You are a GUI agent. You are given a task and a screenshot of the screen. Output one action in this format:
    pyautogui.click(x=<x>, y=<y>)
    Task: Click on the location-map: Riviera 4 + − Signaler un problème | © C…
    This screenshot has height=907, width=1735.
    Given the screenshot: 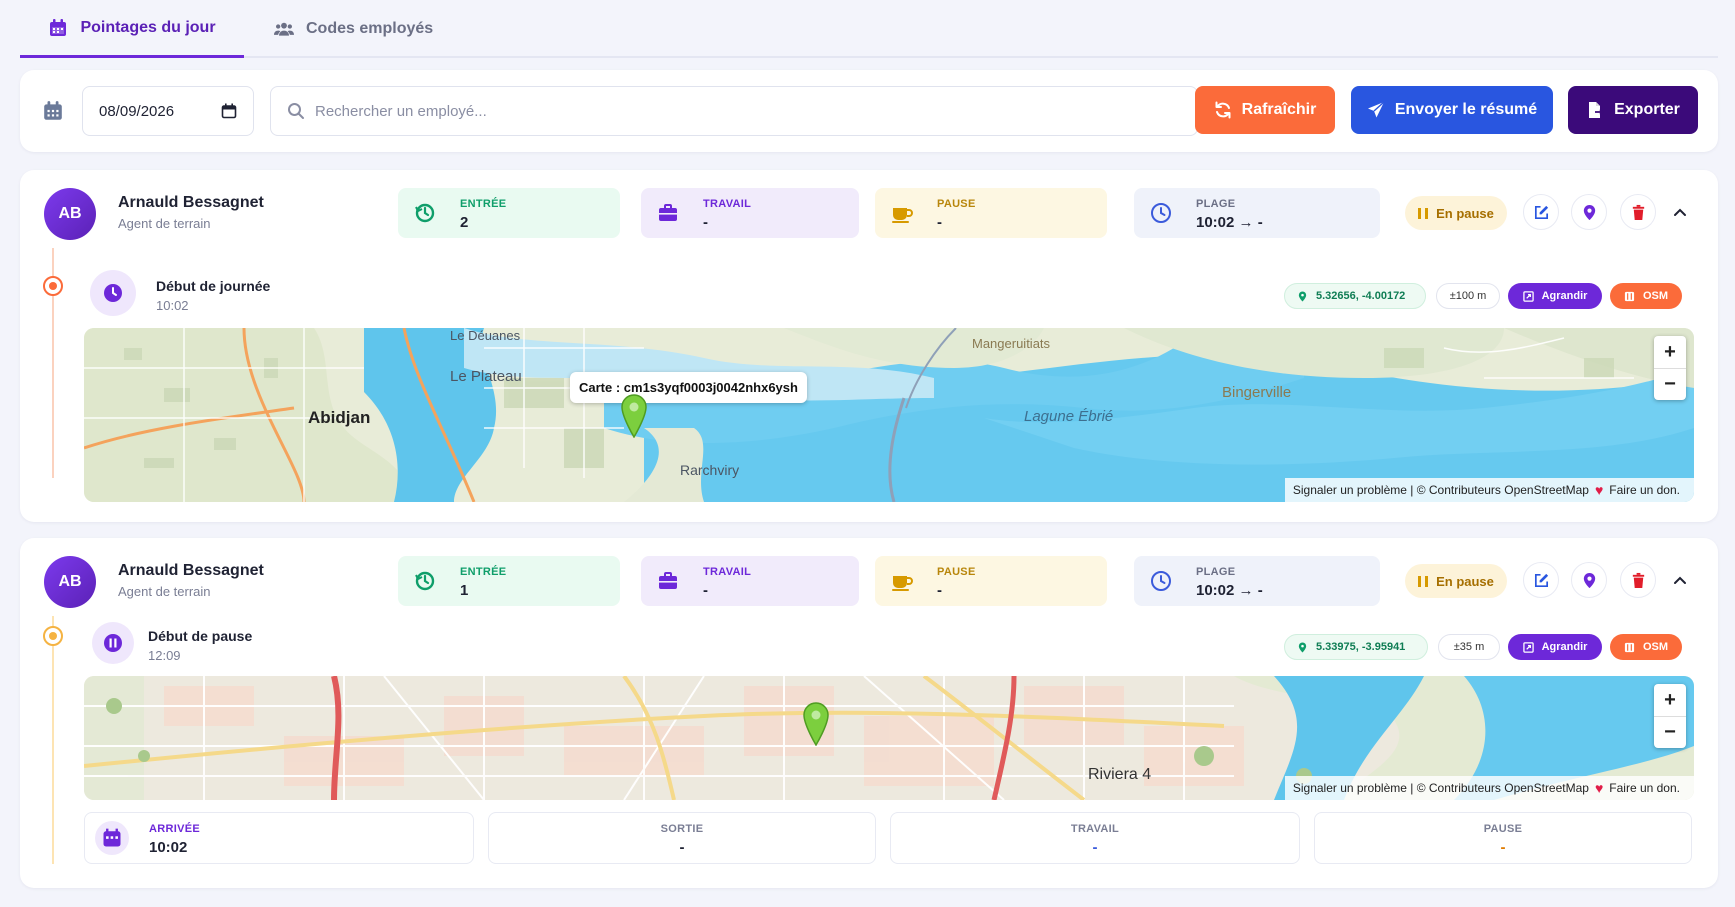 What is the action you would take?
    pyautogui.click(x=889, y=738)
    